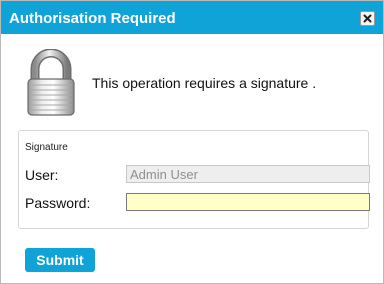 The image size is (384, 284). What do you see at coordinates (60, 260) in the screenshot?
I see `submit-button: Submit` at bounding box center [60, 260].